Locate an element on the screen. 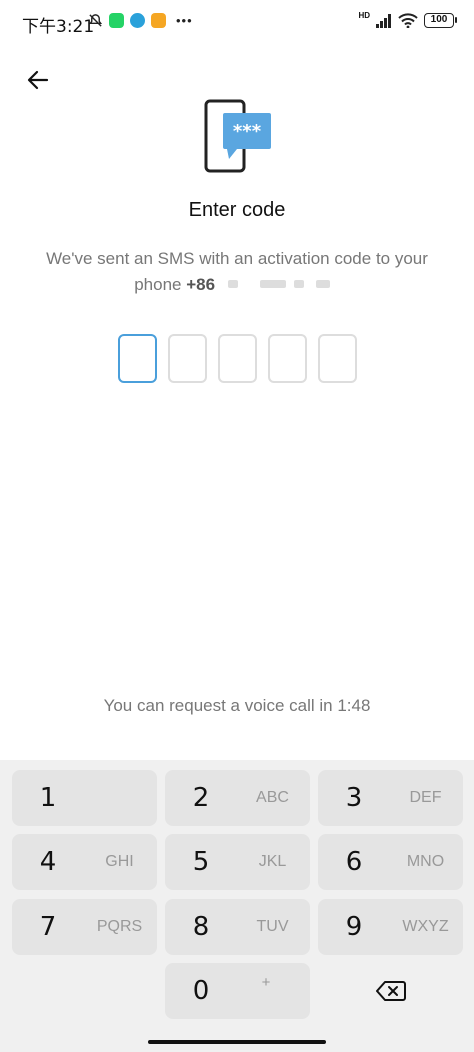 The image size is (474, 1052). key-9: 9 WXYZ is located at coordinates (390, 927).